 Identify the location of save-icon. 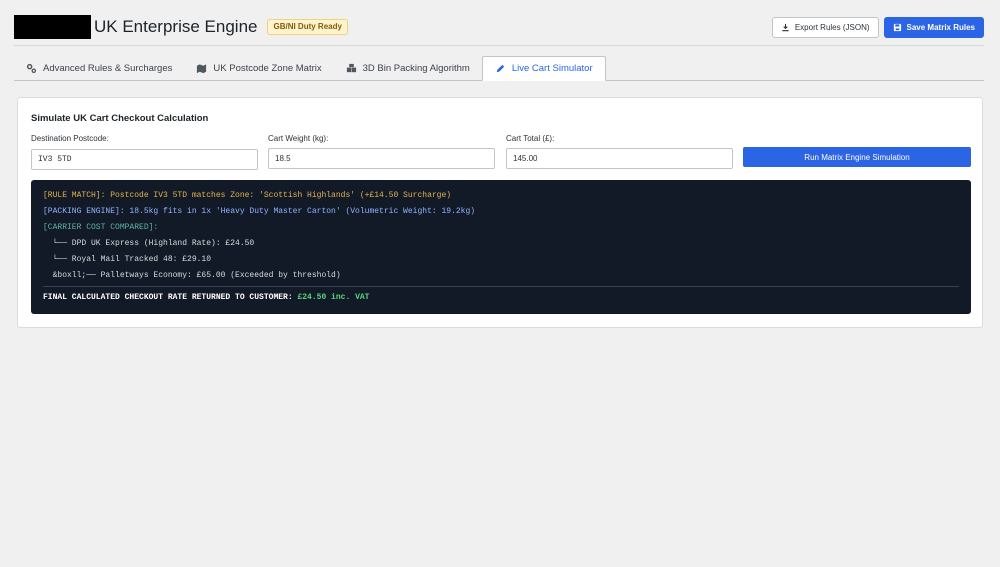
(897, 27).